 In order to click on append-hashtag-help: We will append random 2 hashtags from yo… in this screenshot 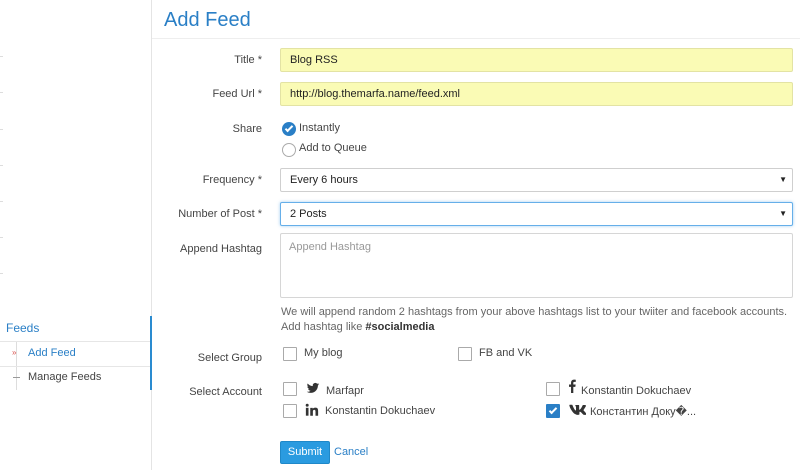, I will do `click(537, 320)`.